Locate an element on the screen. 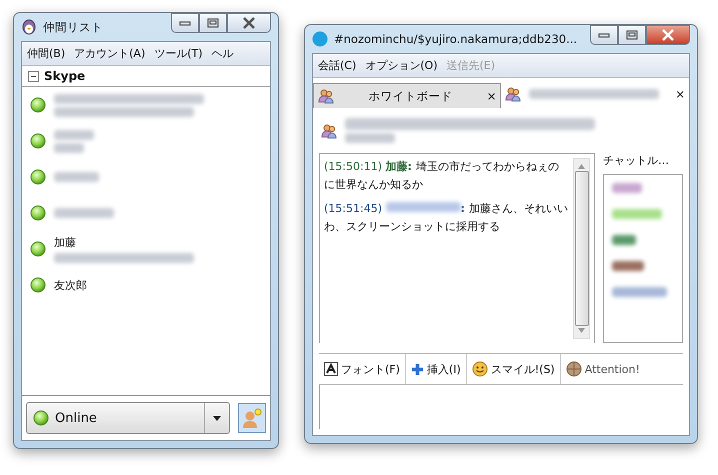 The image size is (718, 475). caret-icon is located at coordinates (217, 418).